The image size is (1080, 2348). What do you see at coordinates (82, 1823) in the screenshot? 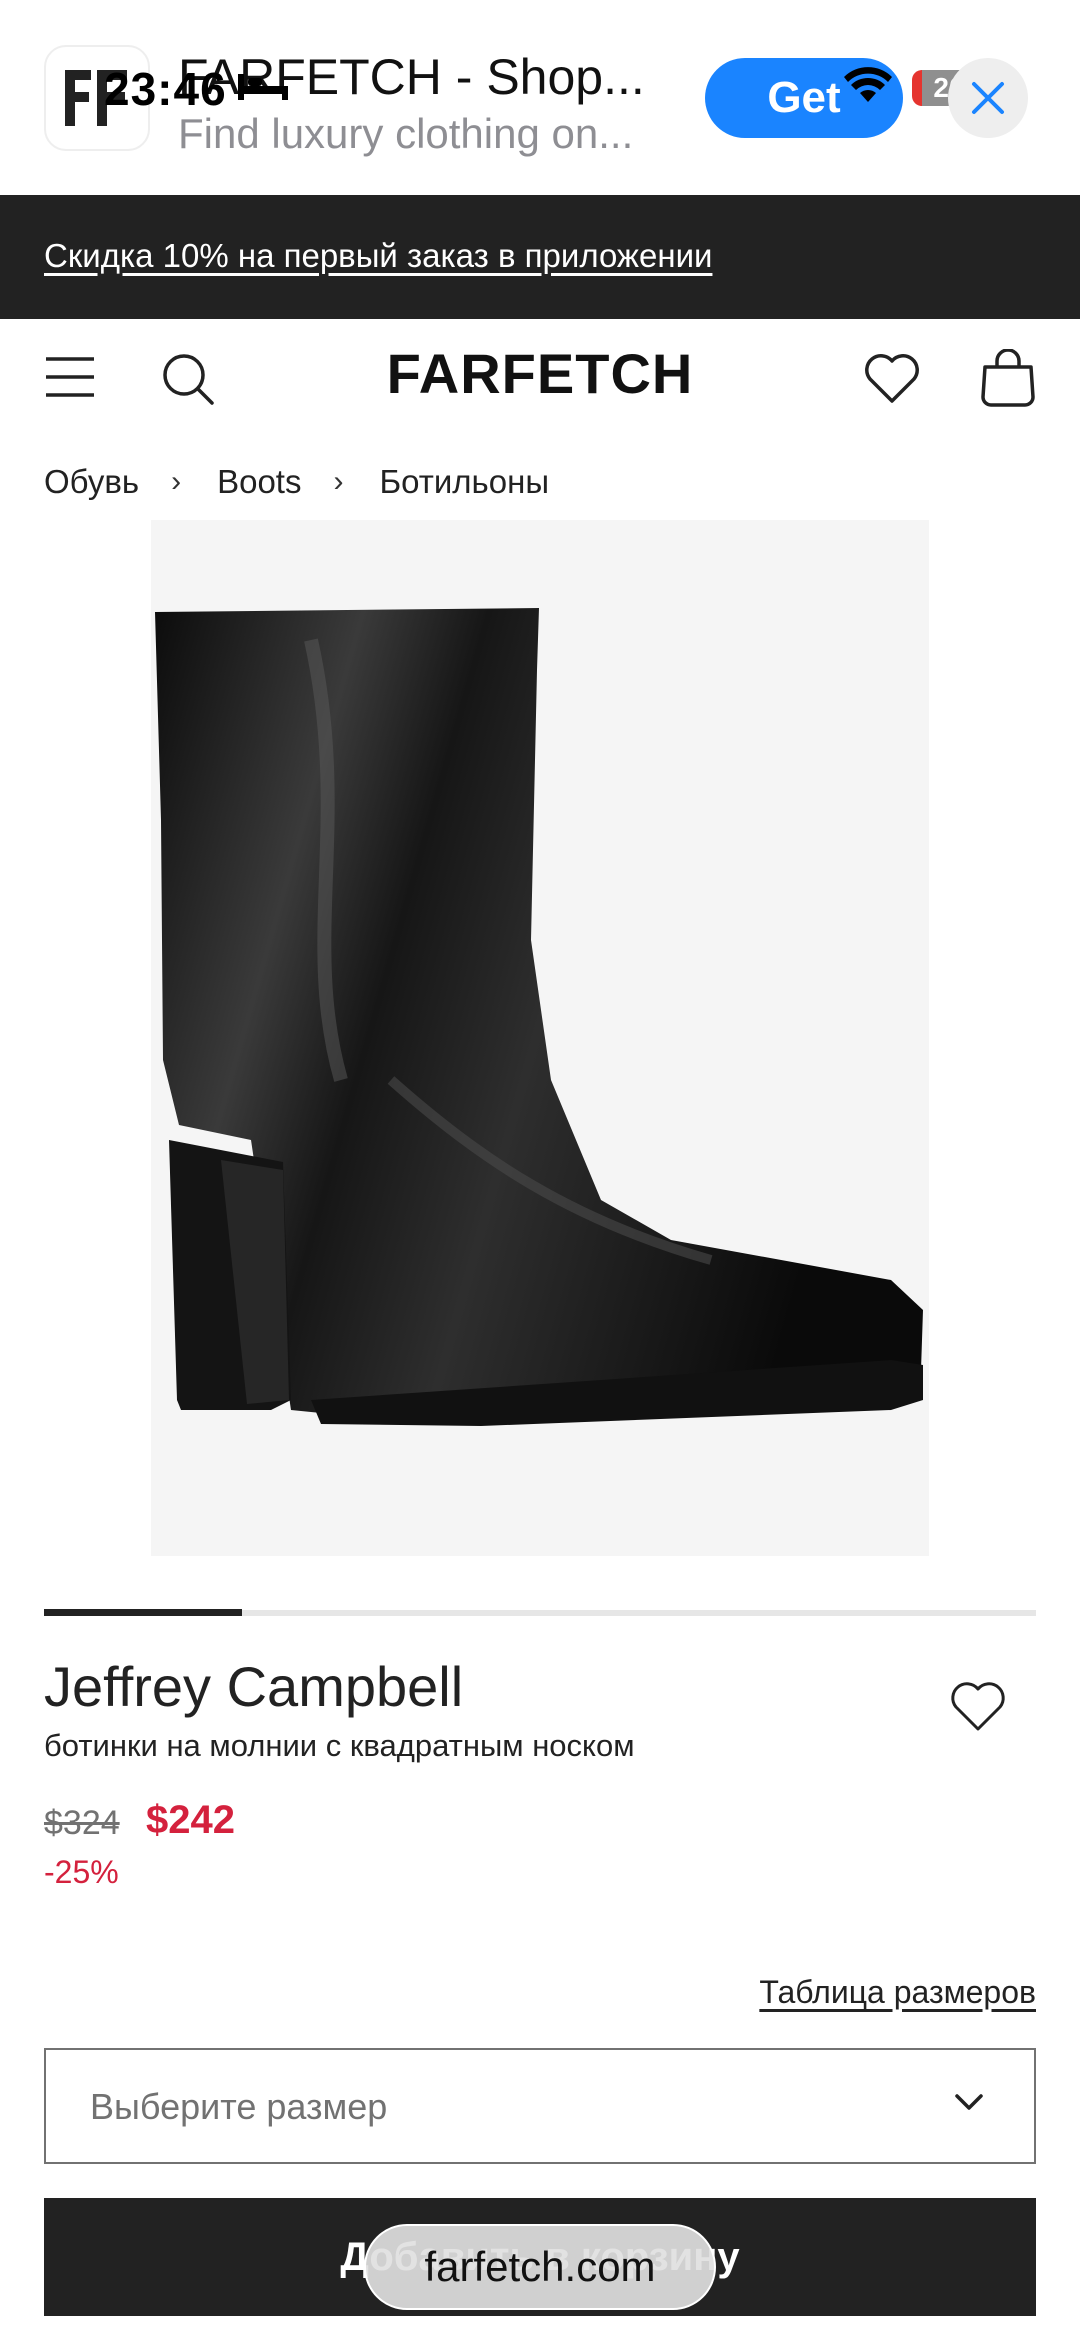
I see `original-price: $324` at bounding box center [82, 1823].